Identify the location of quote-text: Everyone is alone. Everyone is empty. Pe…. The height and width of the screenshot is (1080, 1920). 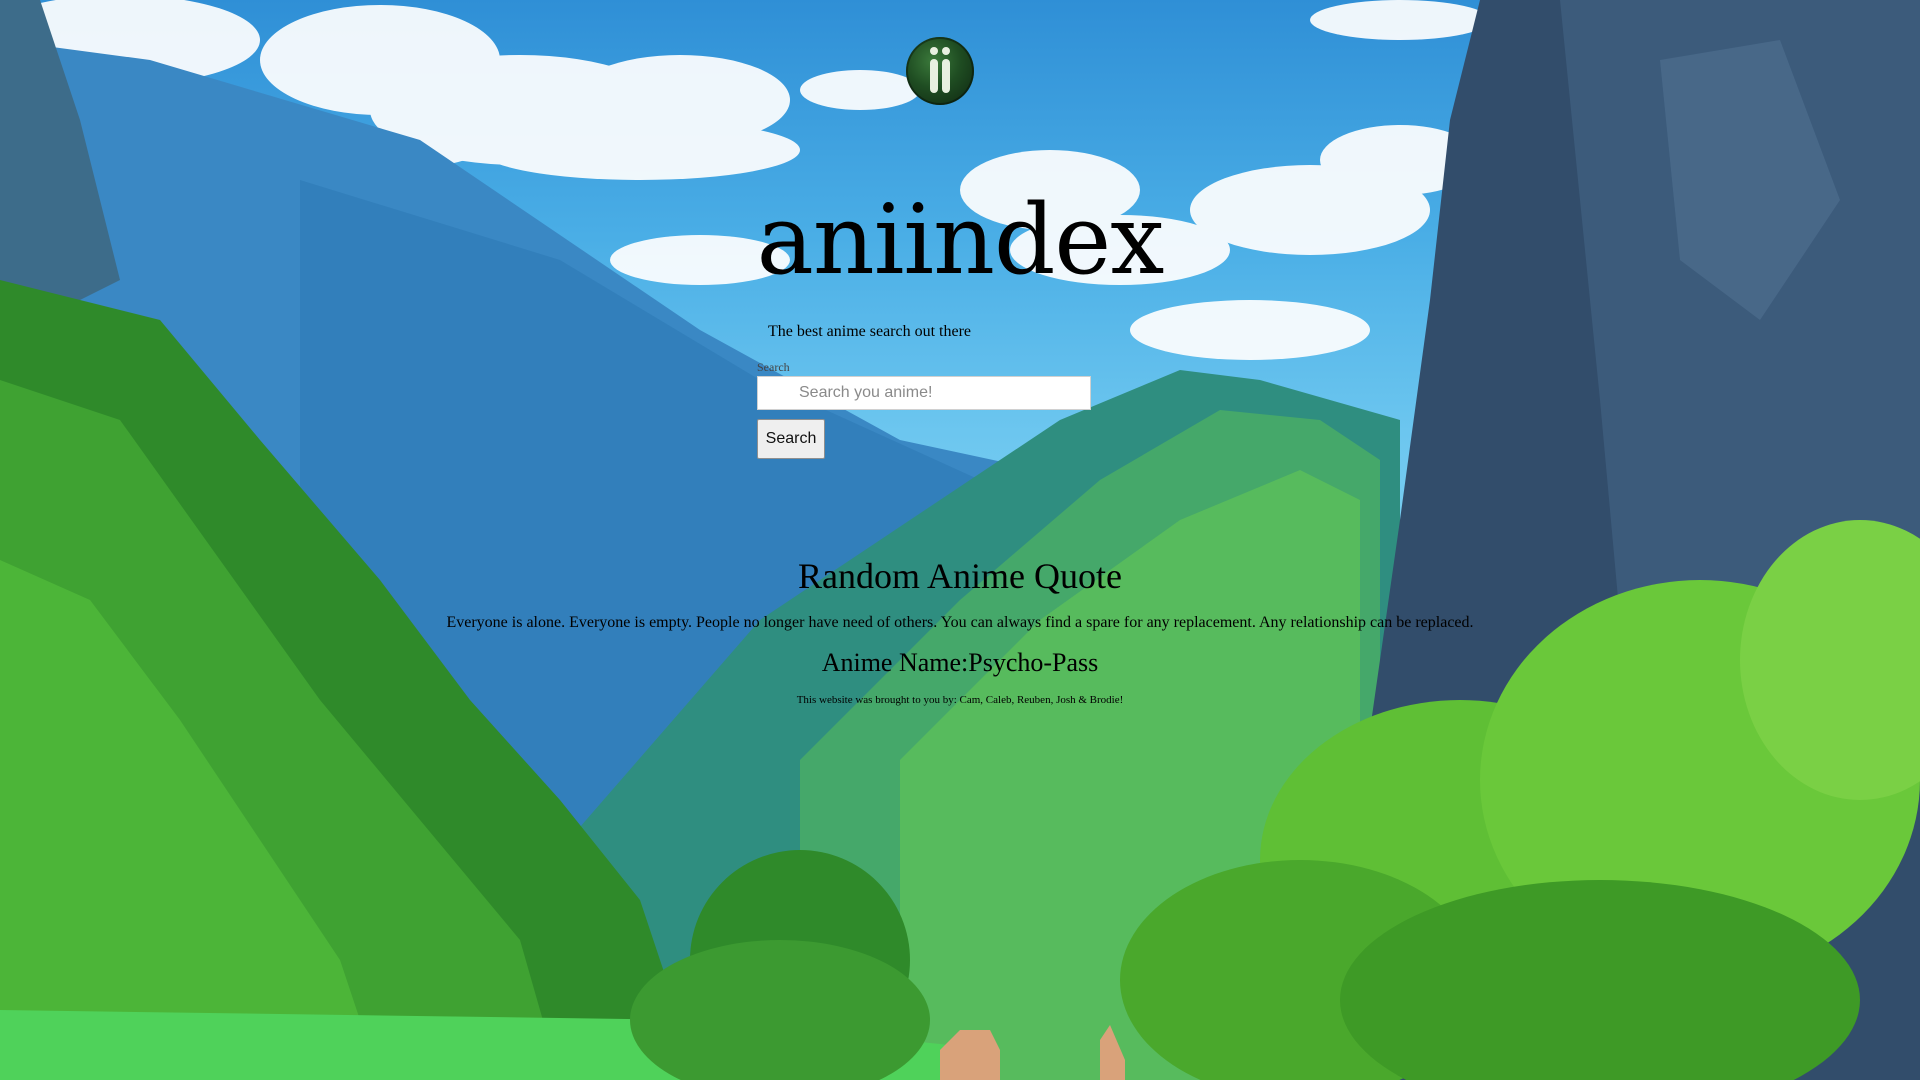
(960, 622).